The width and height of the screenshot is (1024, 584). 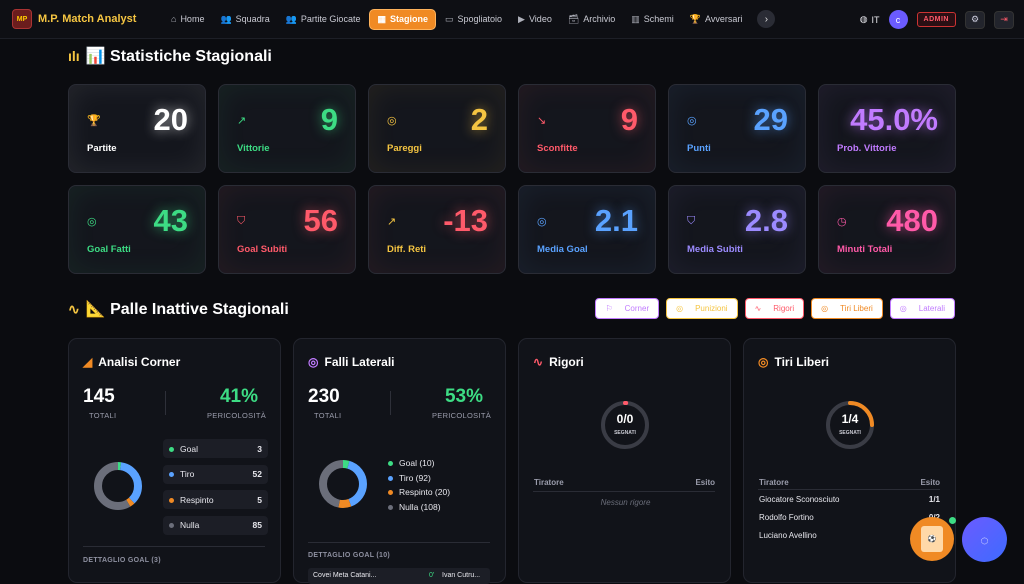 What do you see at coordinates (189, 448) in the screenshot?
I see `legend-label: Goal` at bounding box center [189, 448].